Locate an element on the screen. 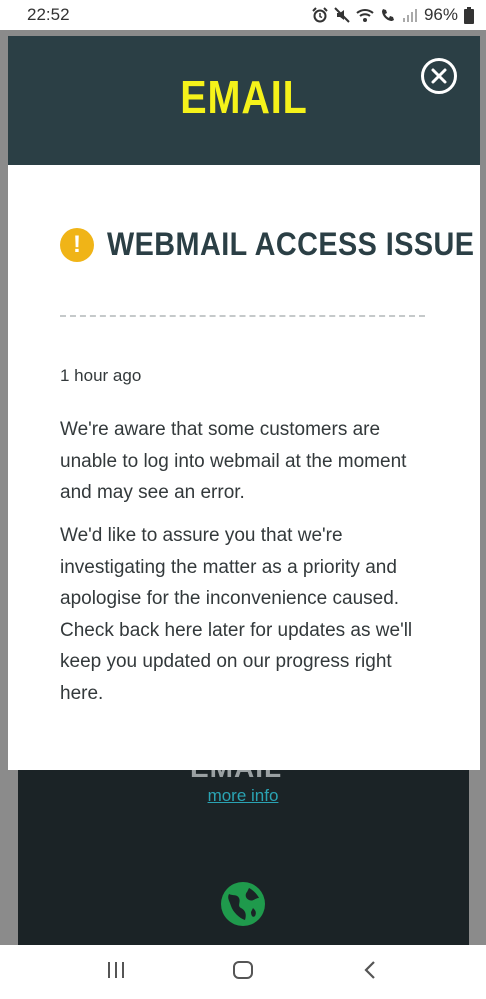  recent-apps-icon is located at coordinates (116, 970).